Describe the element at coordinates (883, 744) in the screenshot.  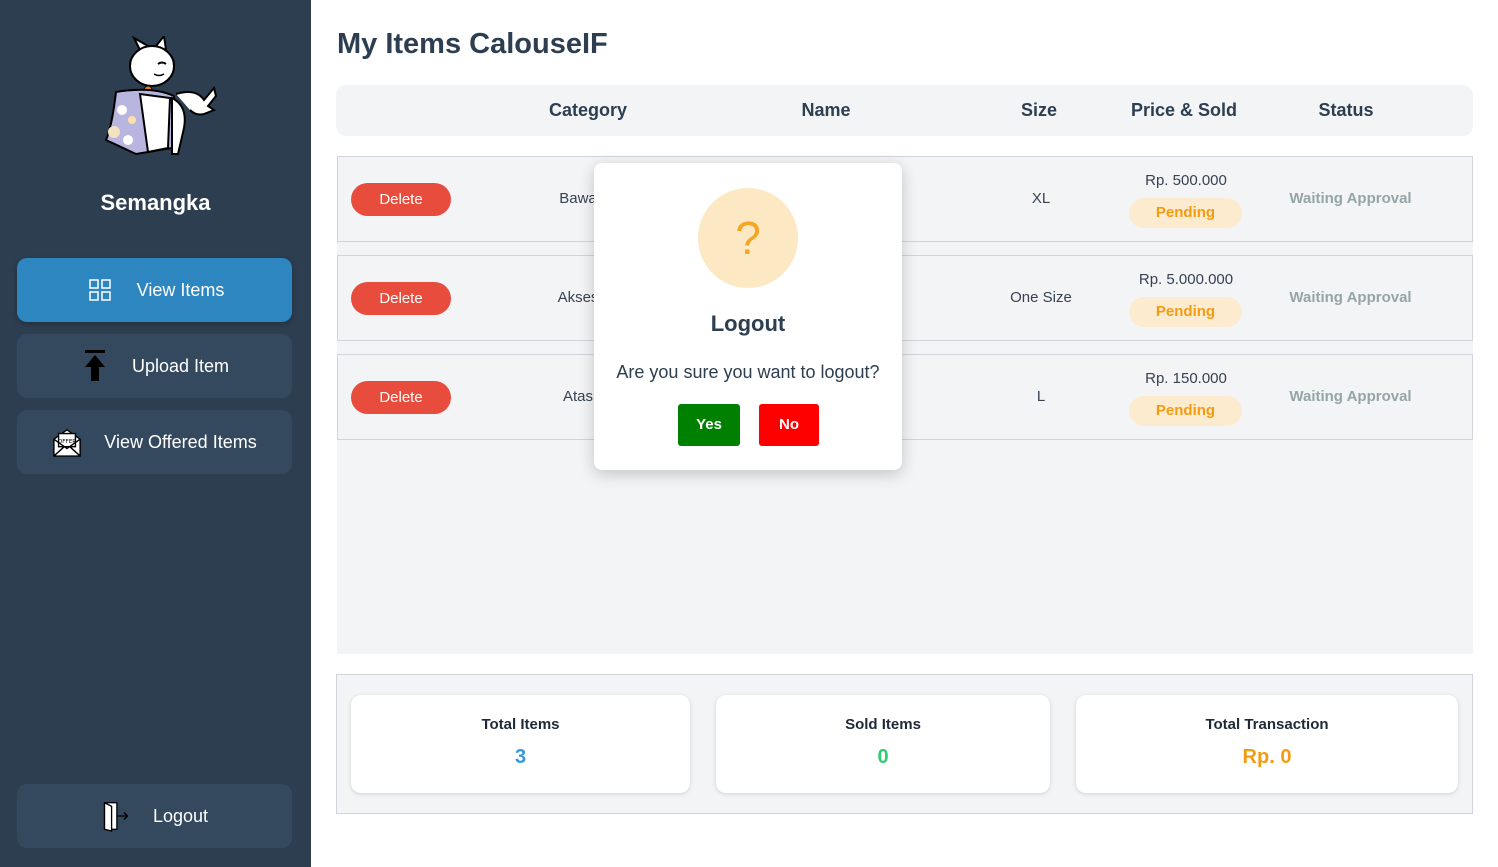
I see `sold-items-card: Sold Items 0` at that location.